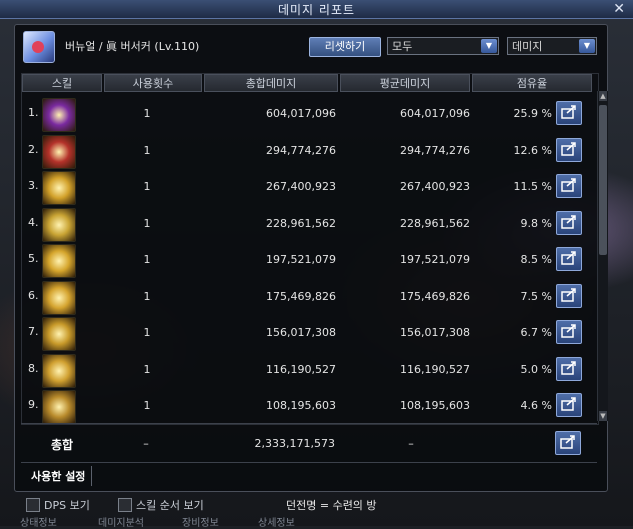 This screenshot has height=529, width=633. Describe the element at coordinates (568, 443) in the screenshot. I see `share-total-button` at that location.